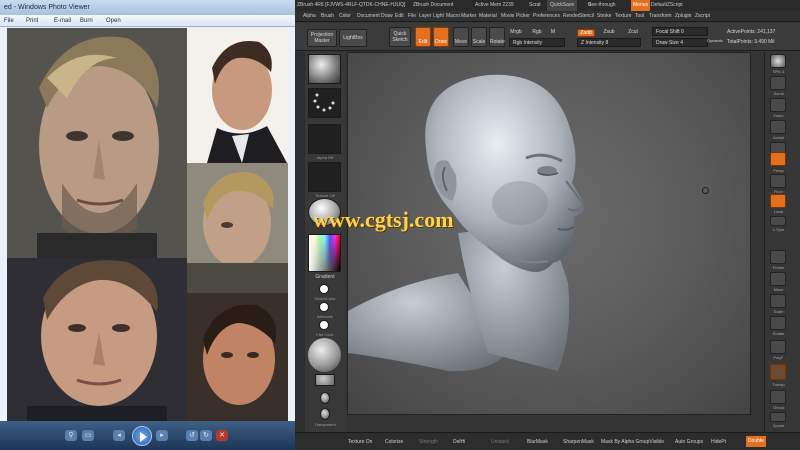  Describe the element at coordinates (324, 355) in the screenshot. I see `material-sphere` at that location.